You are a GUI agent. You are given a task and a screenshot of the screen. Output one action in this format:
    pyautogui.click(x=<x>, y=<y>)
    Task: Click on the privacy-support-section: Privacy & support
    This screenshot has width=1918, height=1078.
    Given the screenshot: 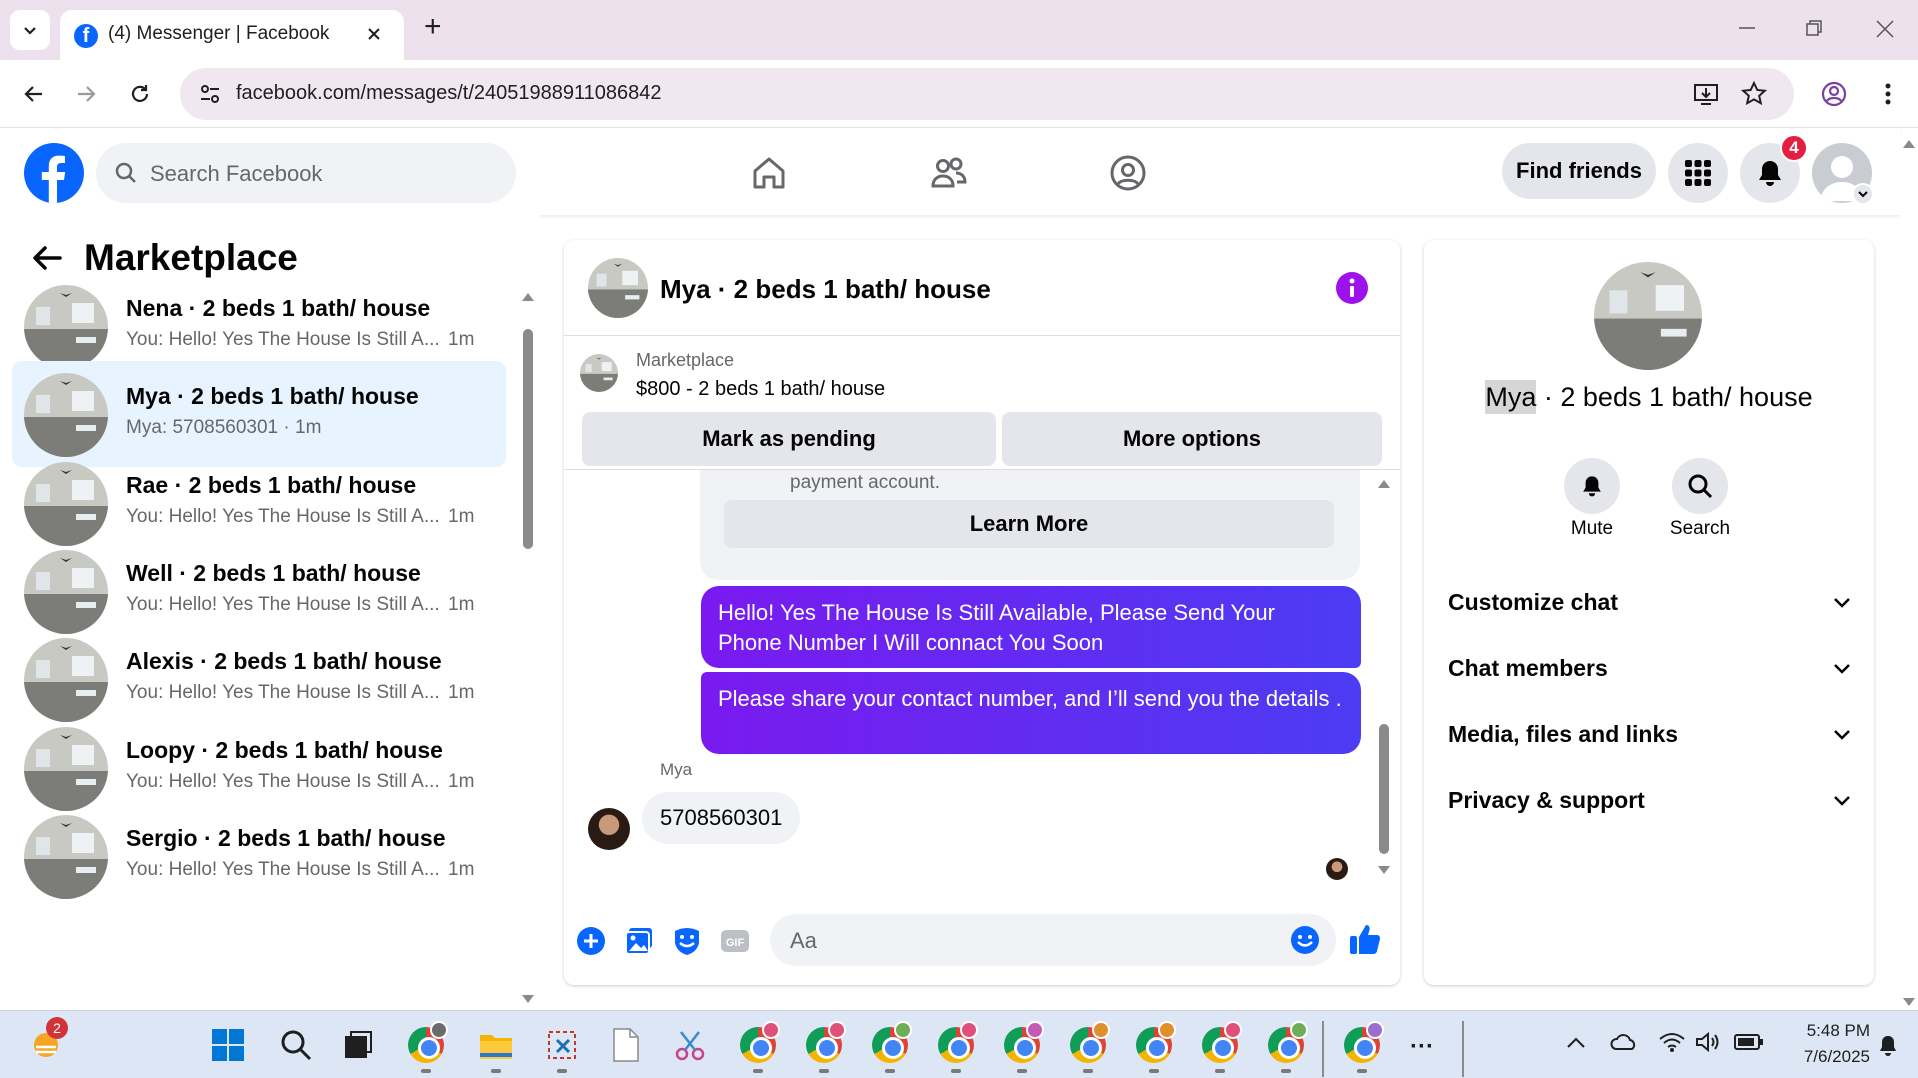 What is the action you would take?
    pyautogui.click(x=1650, y=800)
    